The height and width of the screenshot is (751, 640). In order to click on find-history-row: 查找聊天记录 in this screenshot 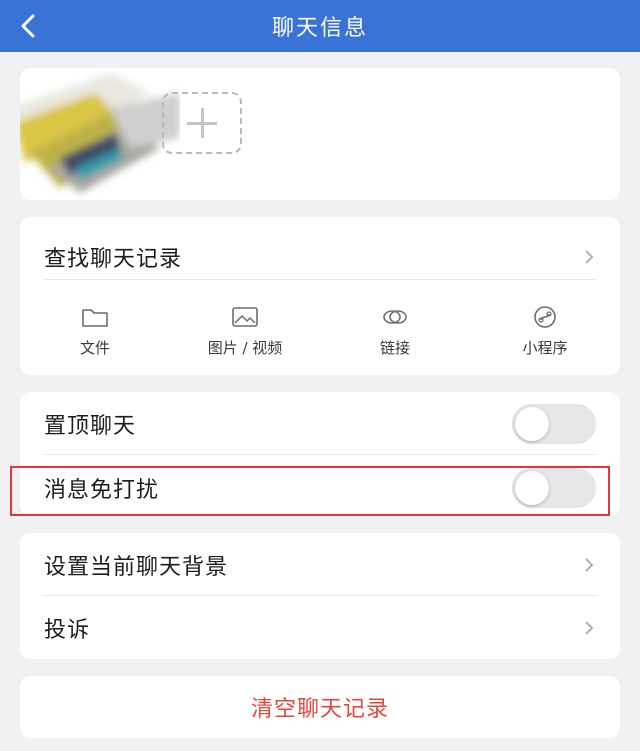, I will do `click(320, 257)`.